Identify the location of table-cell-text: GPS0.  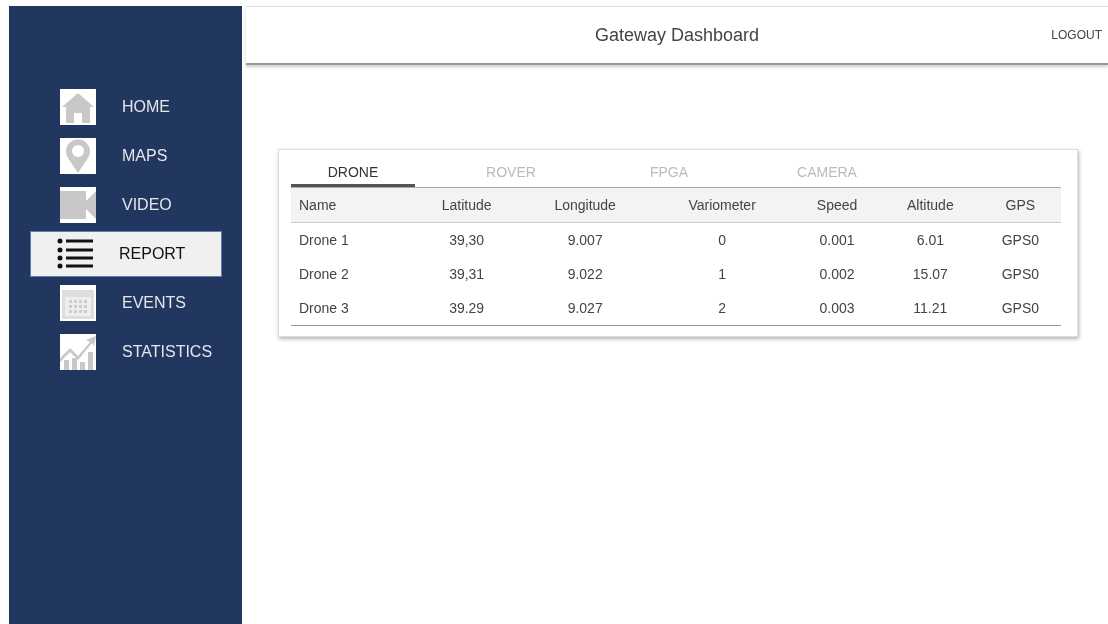
(1020, 274).